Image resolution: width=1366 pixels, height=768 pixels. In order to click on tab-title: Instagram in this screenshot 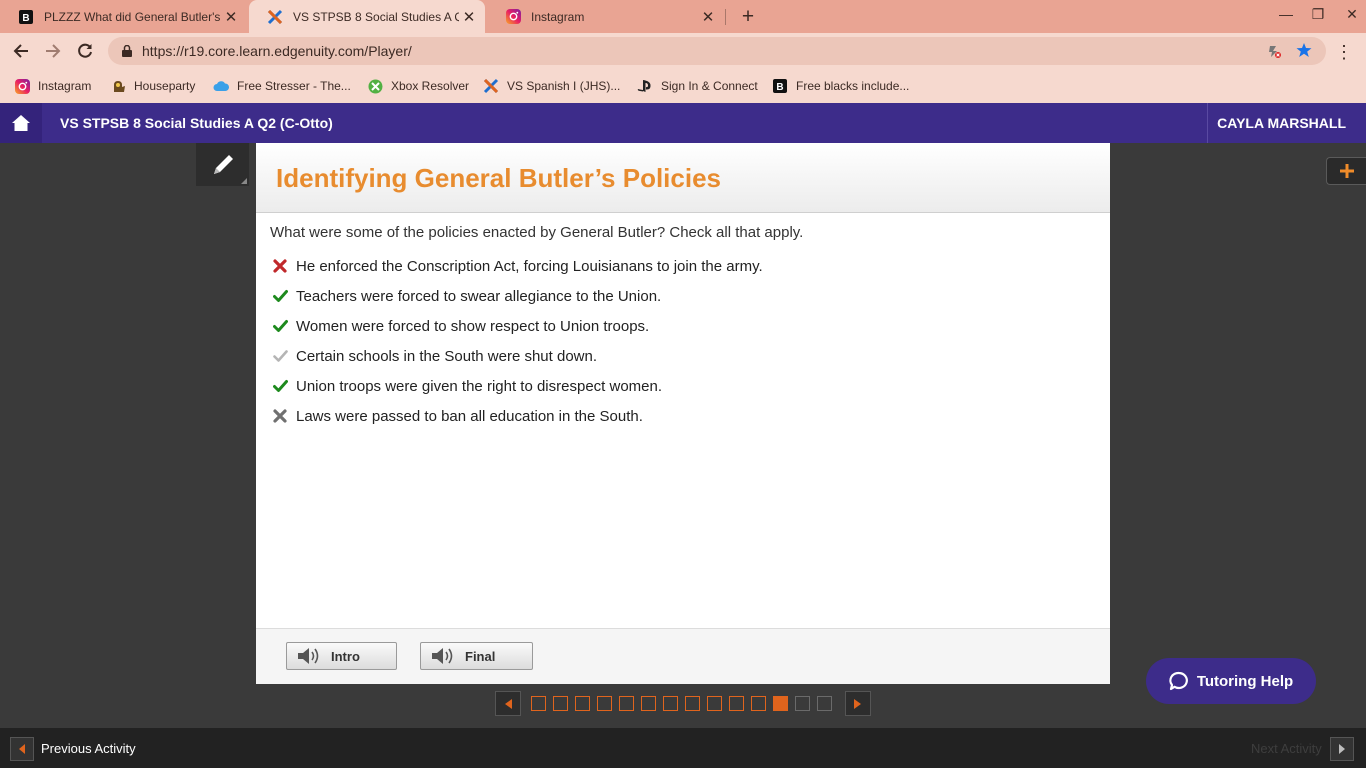, I will do `click(558, 16)`.